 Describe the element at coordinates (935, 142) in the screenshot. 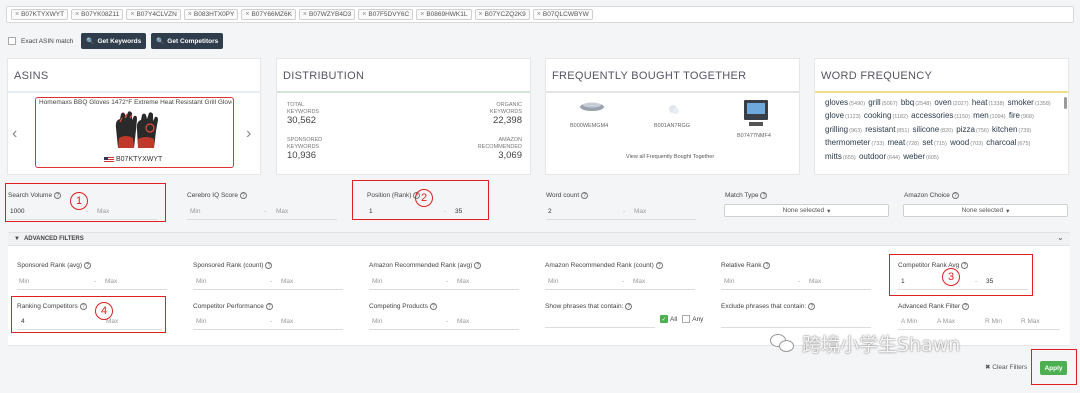

I see `word-frequency-item: set(715)` at that location.